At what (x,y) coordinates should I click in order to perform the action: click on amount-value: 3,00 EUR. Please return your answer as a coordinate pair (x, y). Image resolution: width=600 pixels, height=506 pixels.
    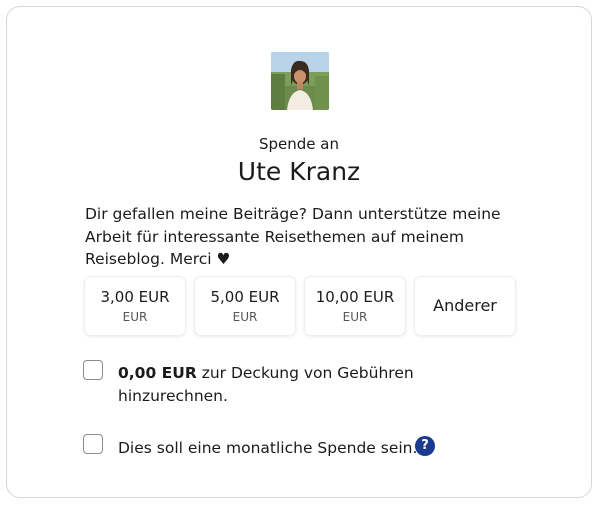
    Looking at the image, I should click on (135, 297).